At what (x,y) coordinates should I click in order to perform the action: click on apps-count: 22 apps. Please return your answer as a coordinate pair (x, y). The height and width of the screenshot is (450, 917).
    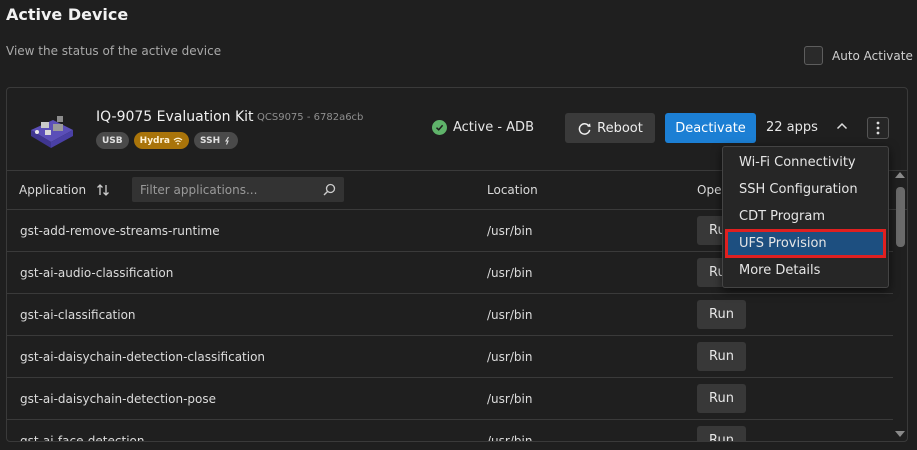
    Looking at the image, I should click on (792, 127).